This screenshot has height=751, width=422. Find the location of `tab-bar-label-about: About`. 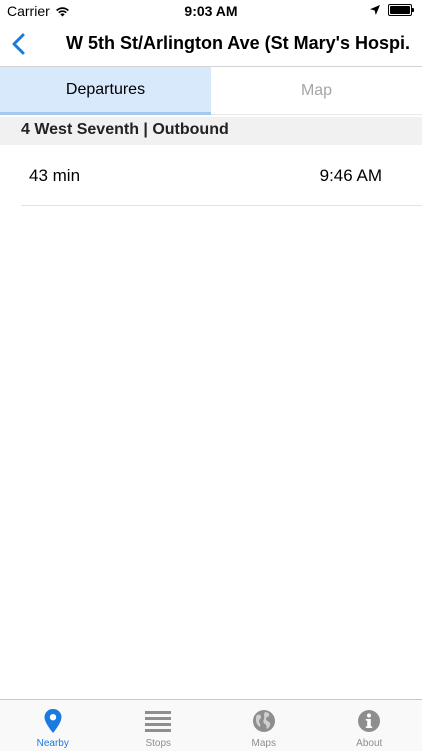

tab-bar-label-about: About is located at coordinates (369, 743).